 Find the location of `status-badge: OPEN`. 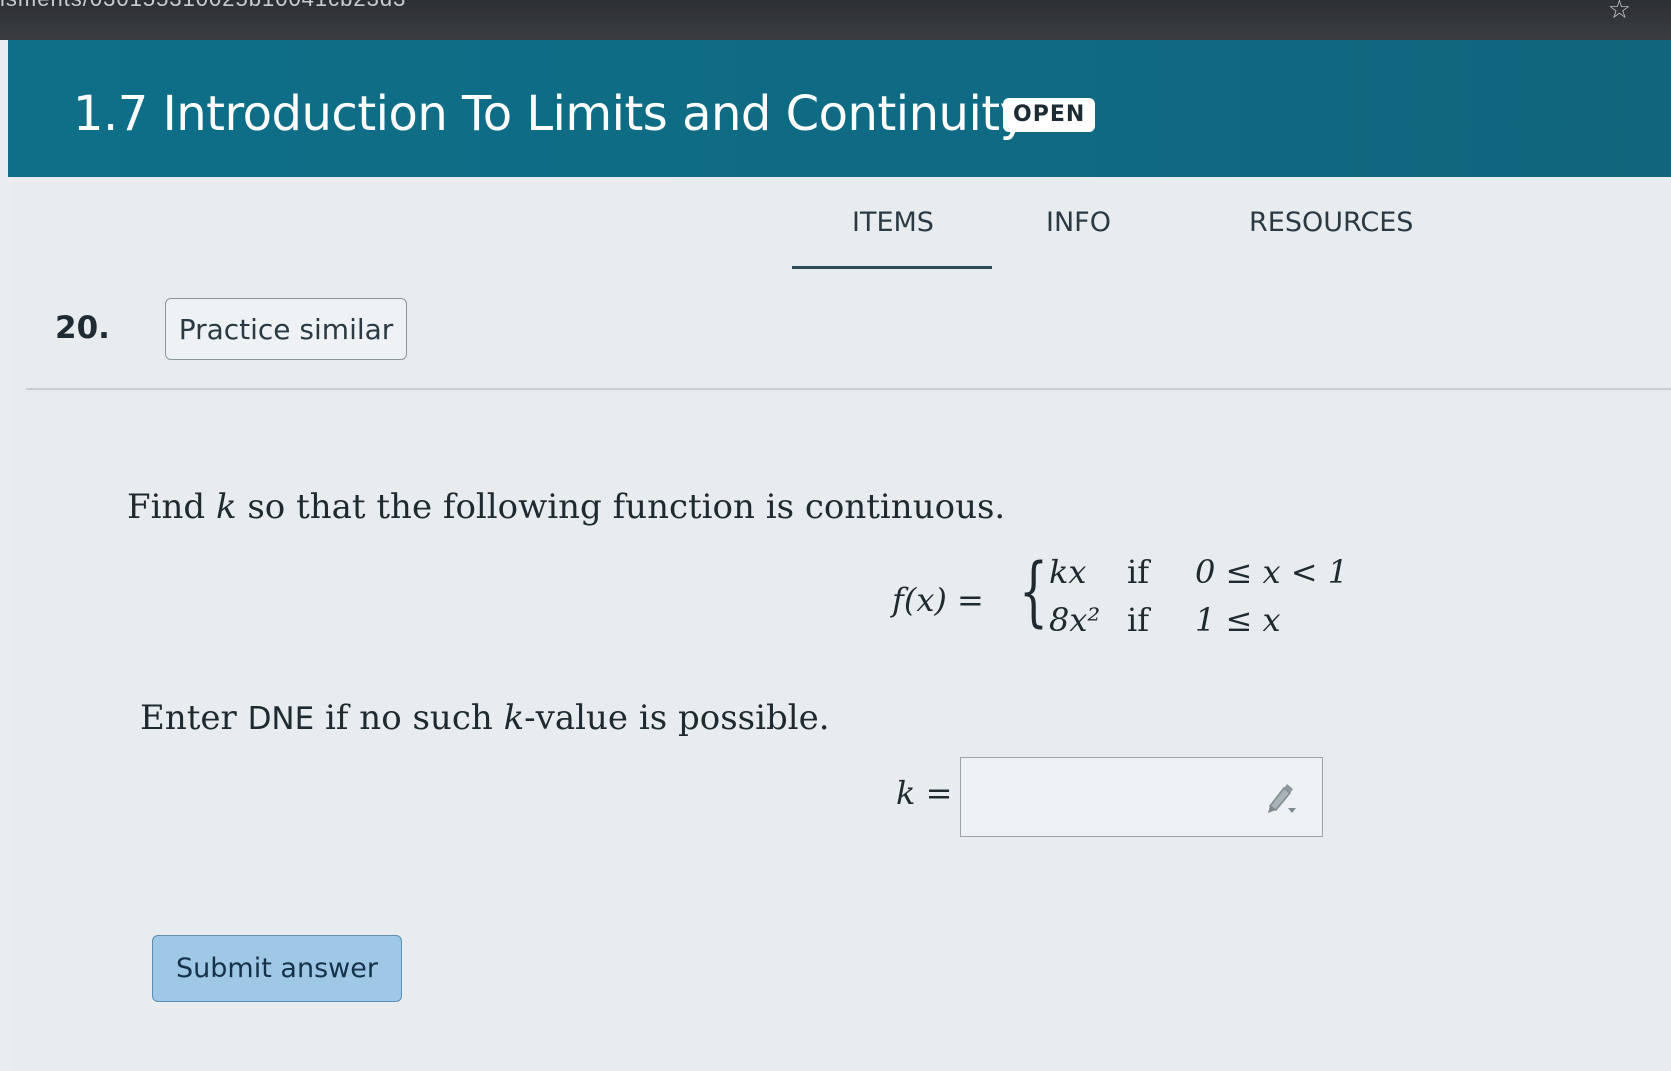

status-badge: OPEN is located at coordinates (1049, 115).